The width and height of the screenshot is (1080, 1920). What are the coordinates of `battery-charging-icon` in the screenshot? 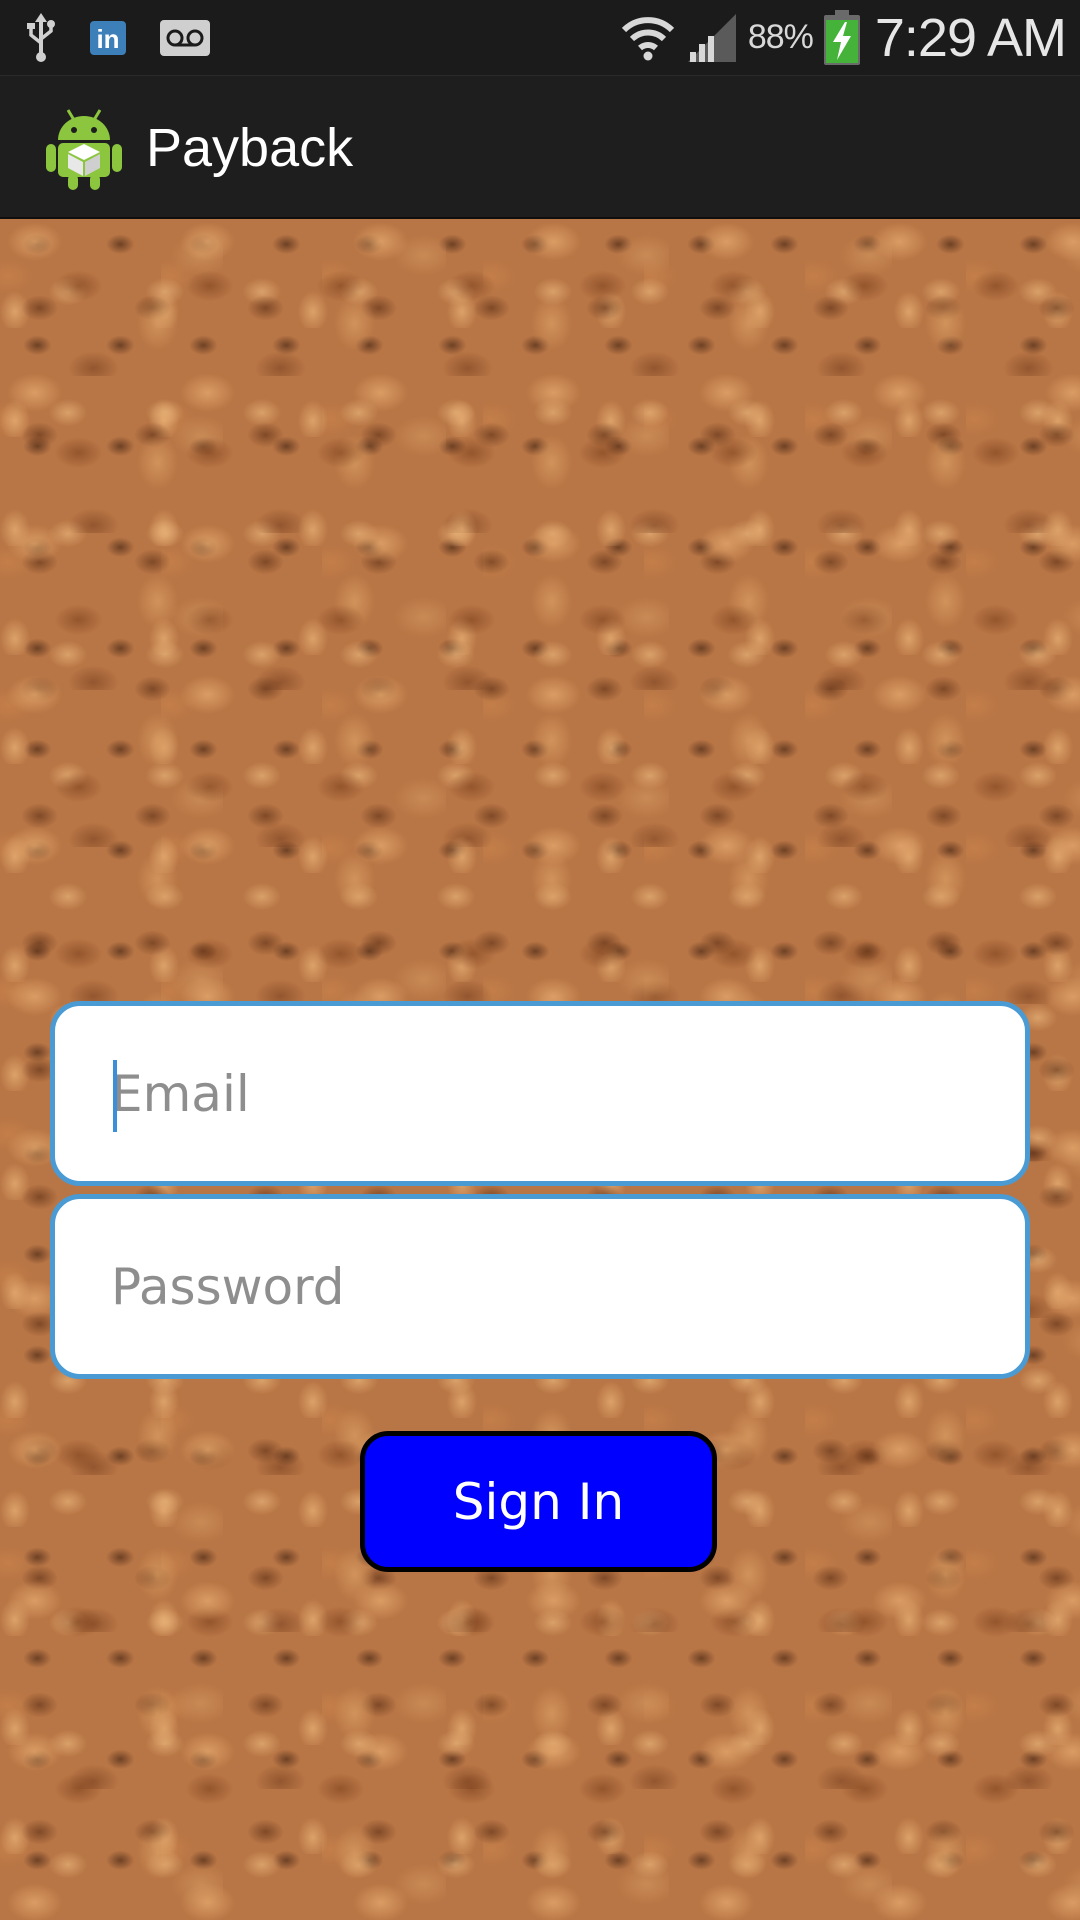 It's located at (842, 37).